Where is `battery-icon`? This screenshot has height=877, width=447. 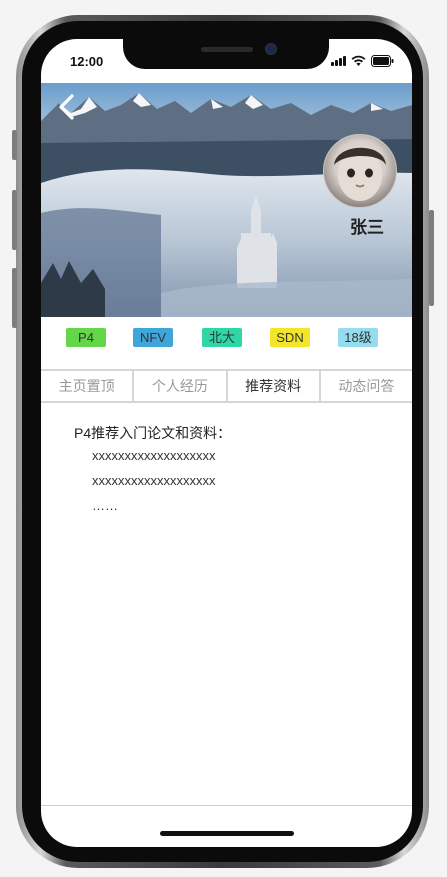
battery-icon is located at coordinates (382, 61).